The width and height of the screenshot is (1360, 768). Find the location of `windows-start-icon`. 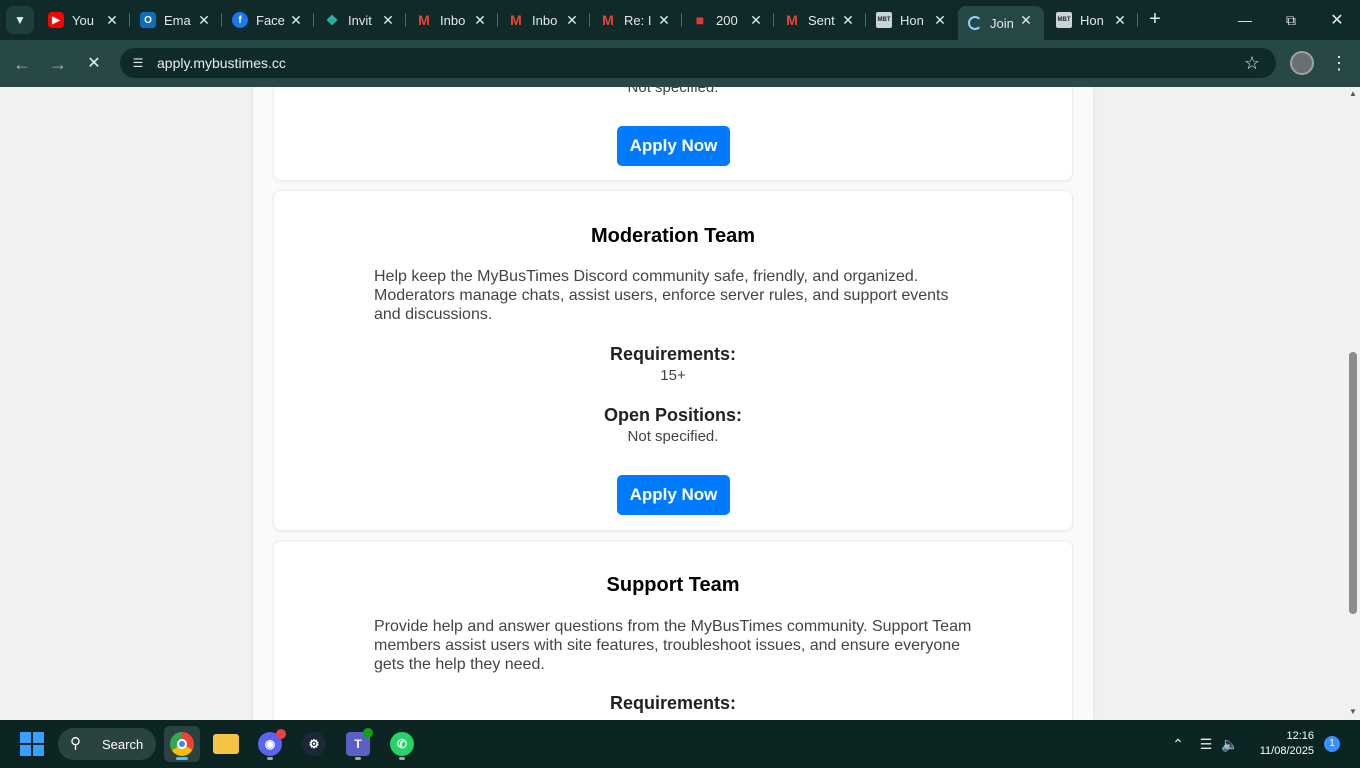

windows-start-icon is located at coordinates (32, 744).